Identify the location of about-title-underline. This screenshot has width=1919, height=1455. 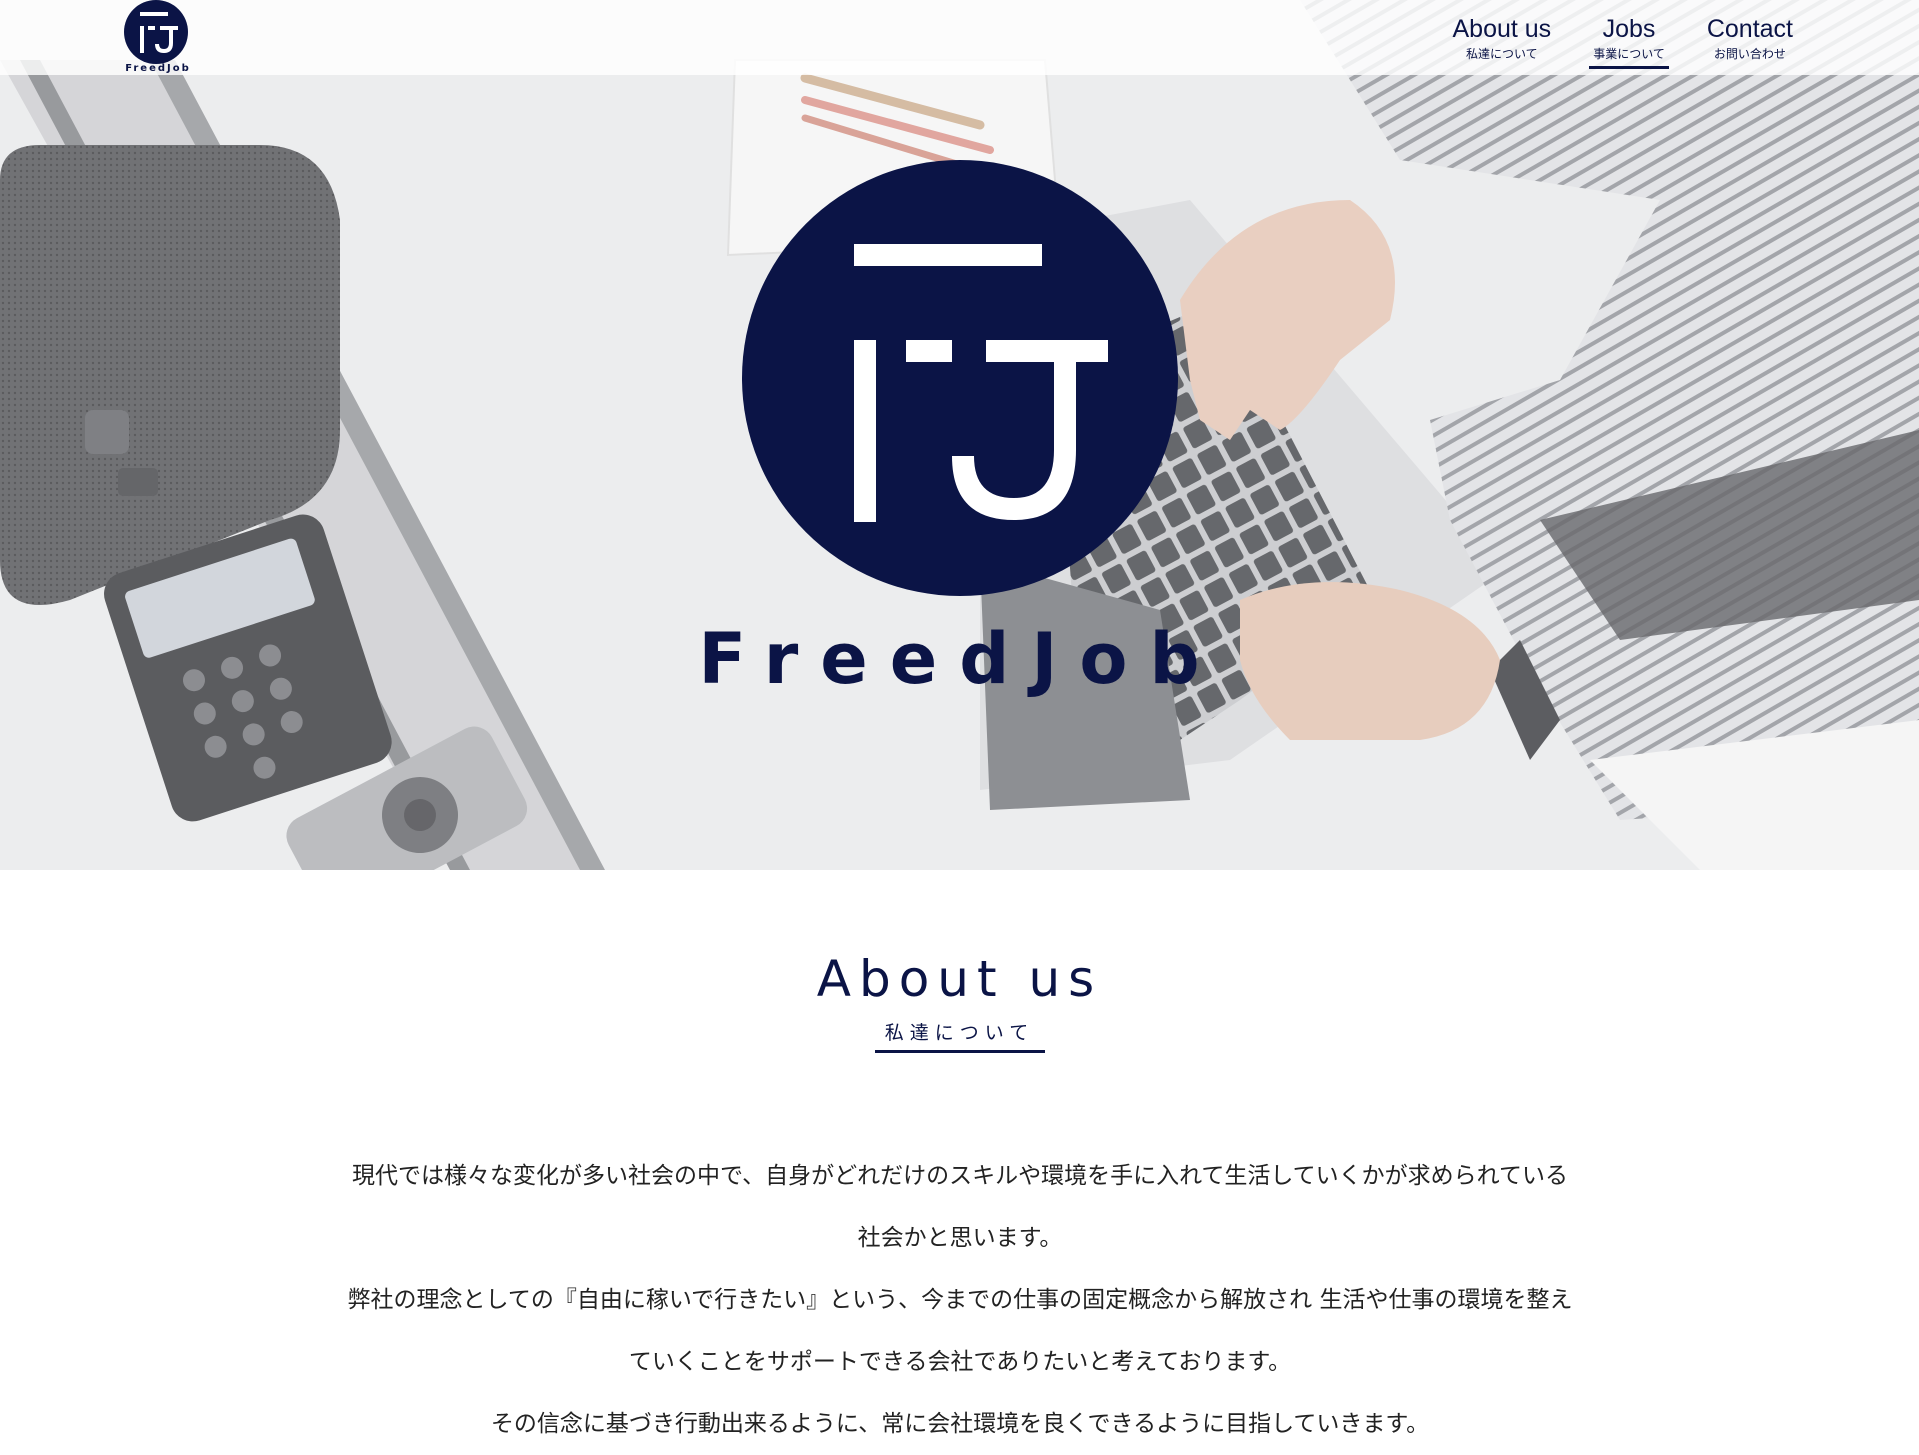
(960, 1051).